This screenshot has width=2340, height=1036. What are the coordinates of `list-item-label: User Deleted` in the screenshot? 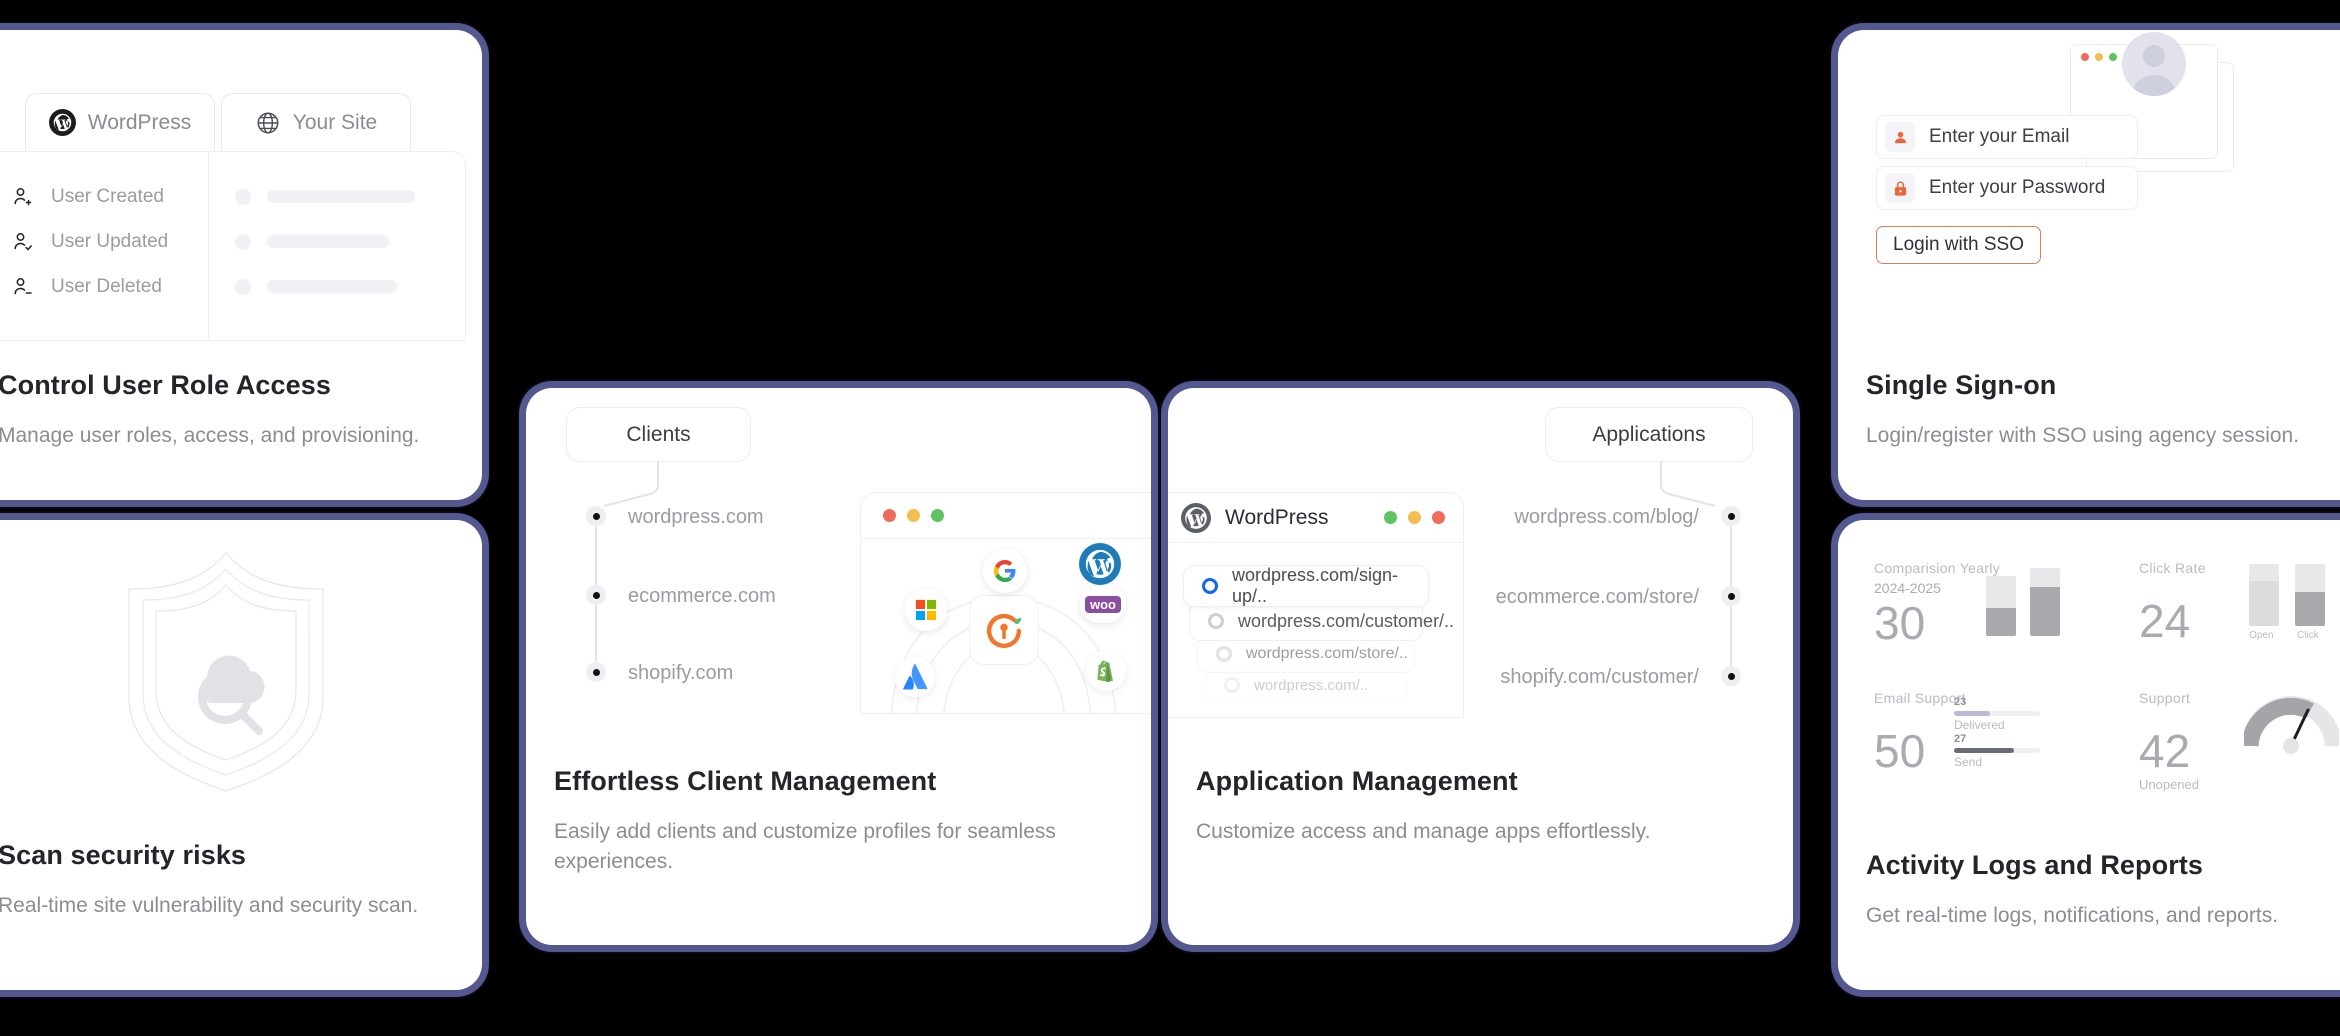 It's located at (106, 286).